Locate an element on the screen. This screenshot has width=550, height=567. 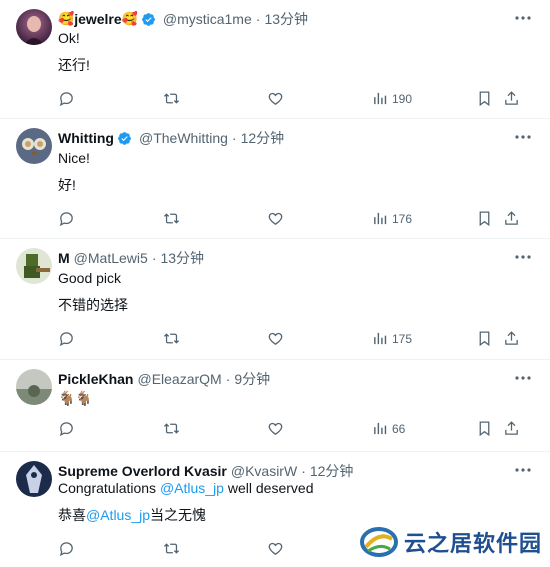
tweet-text: 恭喜@Atlus_jp当之无愧 is located at coordinates (132, 515).